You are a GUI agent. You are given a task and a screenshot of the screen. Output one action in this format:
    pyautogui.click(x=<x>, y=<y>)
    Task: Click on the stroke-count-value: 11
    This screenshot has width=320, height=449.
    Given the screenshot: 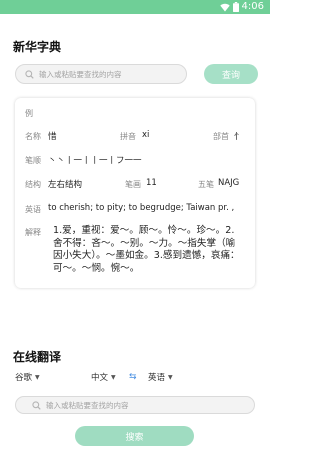 What is the action you would take?
    pyautogui.click(x=151, y=183)
    